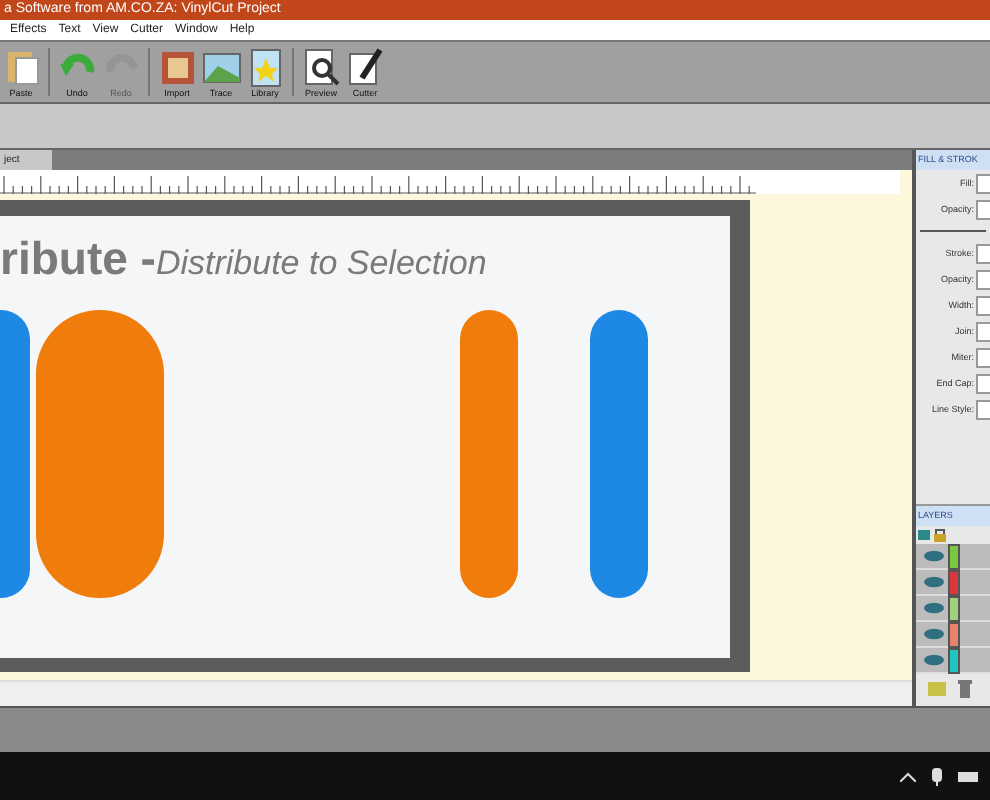  What do you see at coordinates (968, 776) in the screenshot?
I see `battery-icon` at bounding box center [968, 776].